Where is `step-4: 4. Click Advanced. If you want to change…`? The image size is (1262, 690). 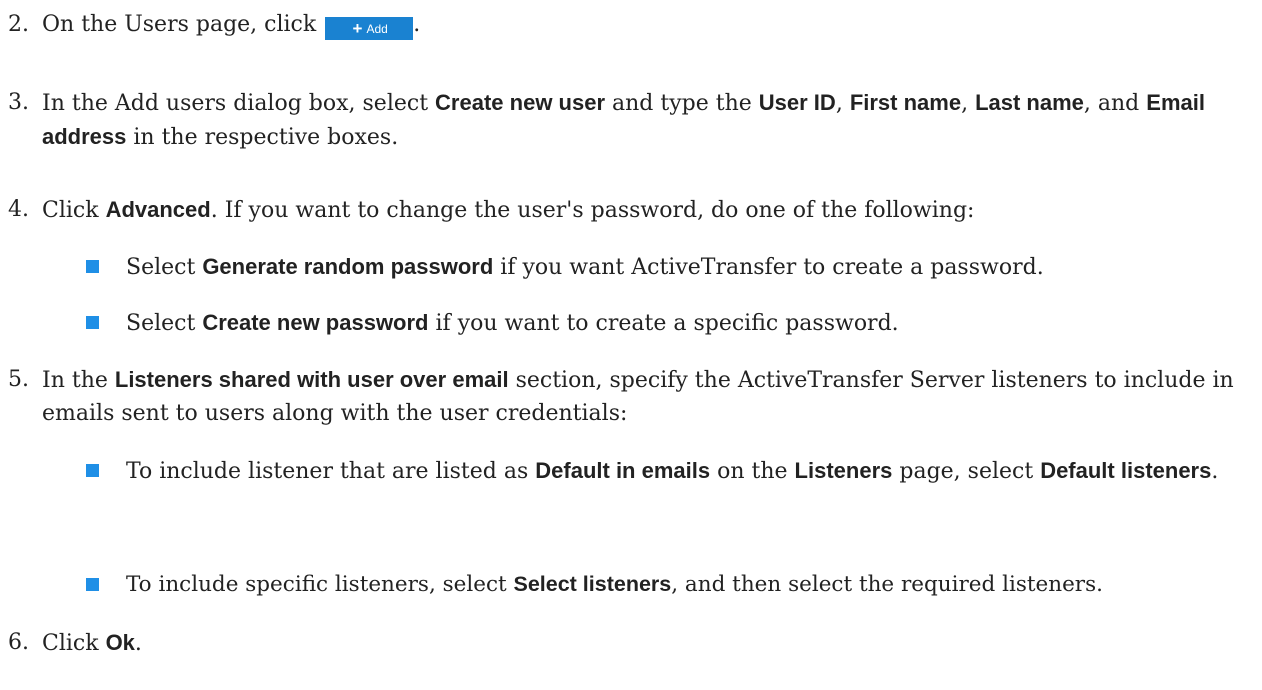
step-4: 4. Click Advanced. If you want to change… is located at coordinates (629, 210).